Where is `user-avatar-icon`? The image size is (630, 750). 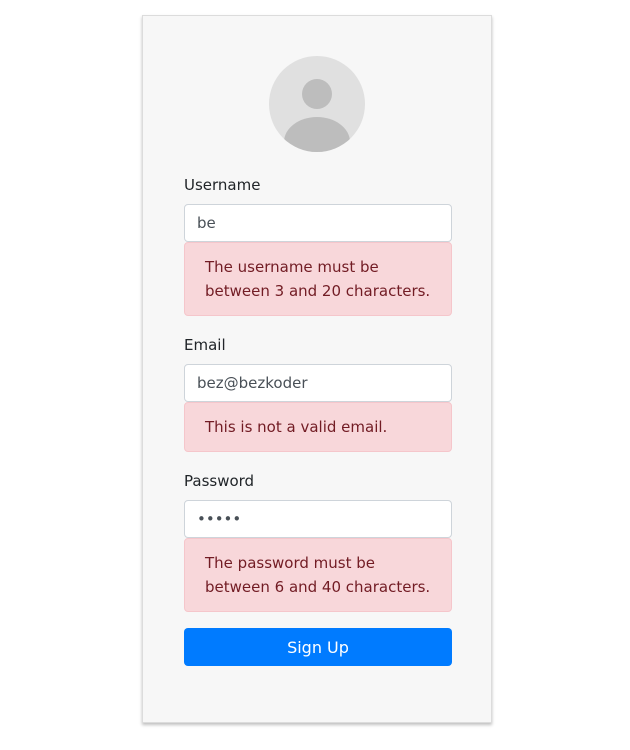 user-avatar-icon is located at coordinates (317, 104).